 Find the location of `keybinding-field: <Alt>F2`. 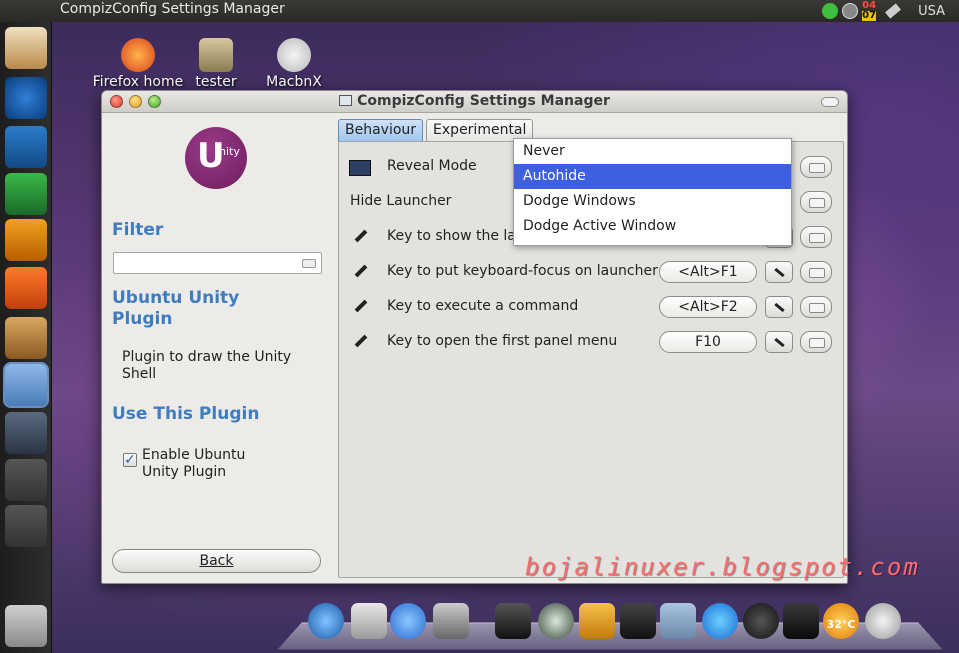

keybinding-field: <Alt>F2 is located at coordinates (708, 307).